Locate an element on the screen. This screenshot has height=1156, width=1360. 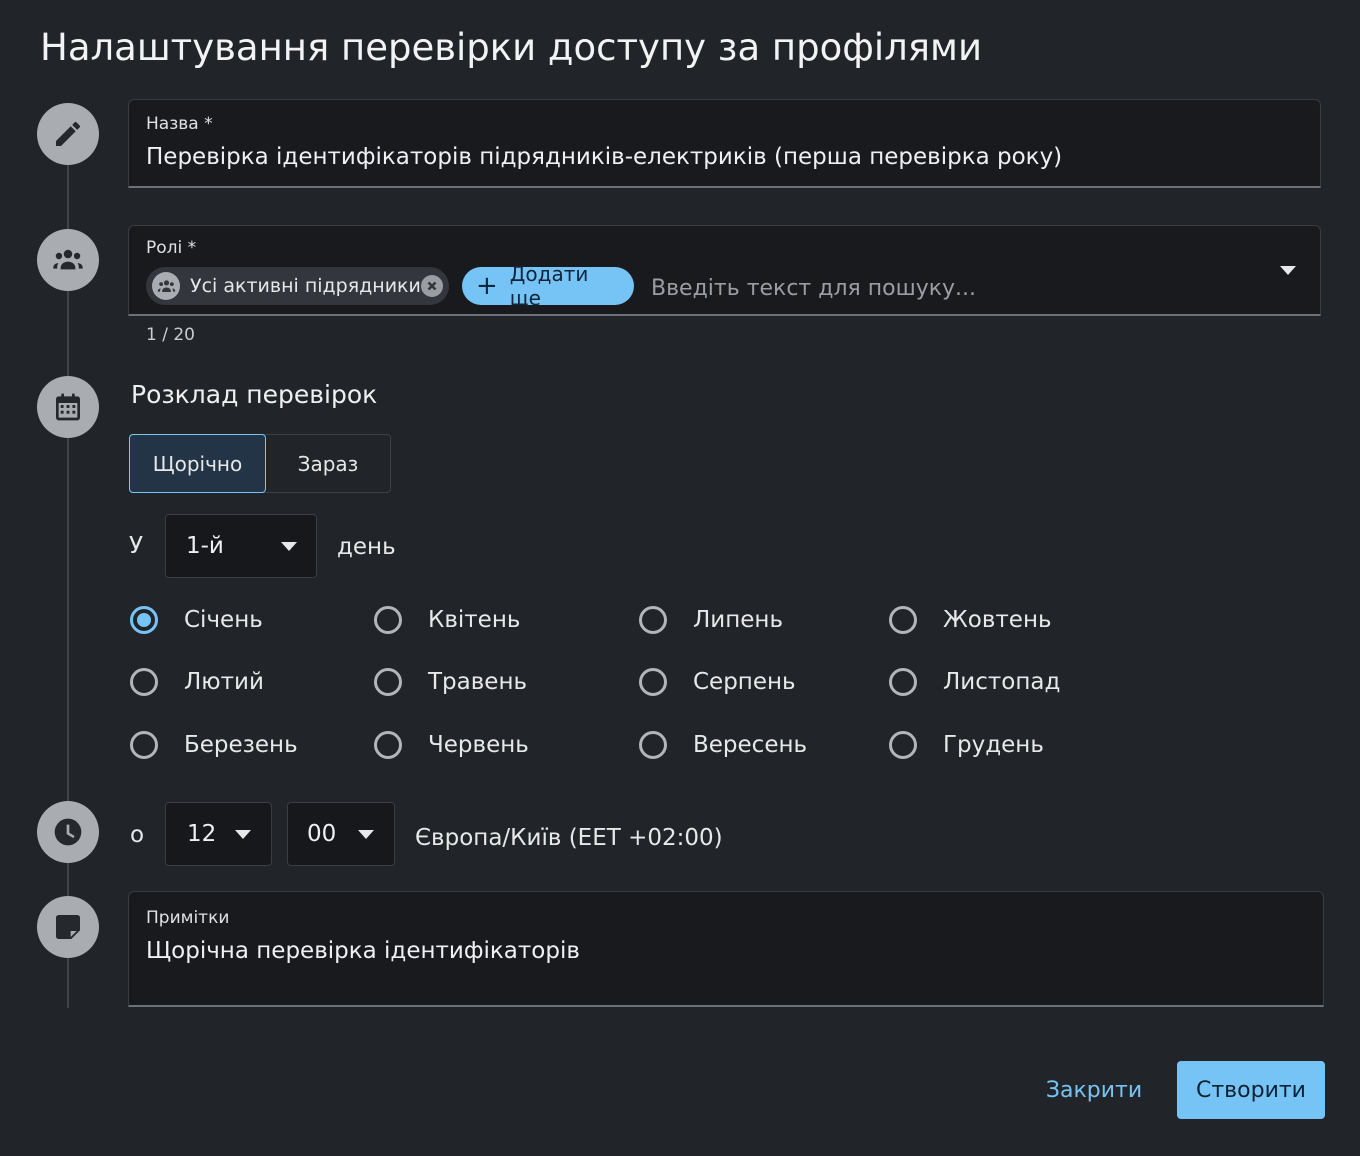
roles-search-input is located at coordinates (951, 288).